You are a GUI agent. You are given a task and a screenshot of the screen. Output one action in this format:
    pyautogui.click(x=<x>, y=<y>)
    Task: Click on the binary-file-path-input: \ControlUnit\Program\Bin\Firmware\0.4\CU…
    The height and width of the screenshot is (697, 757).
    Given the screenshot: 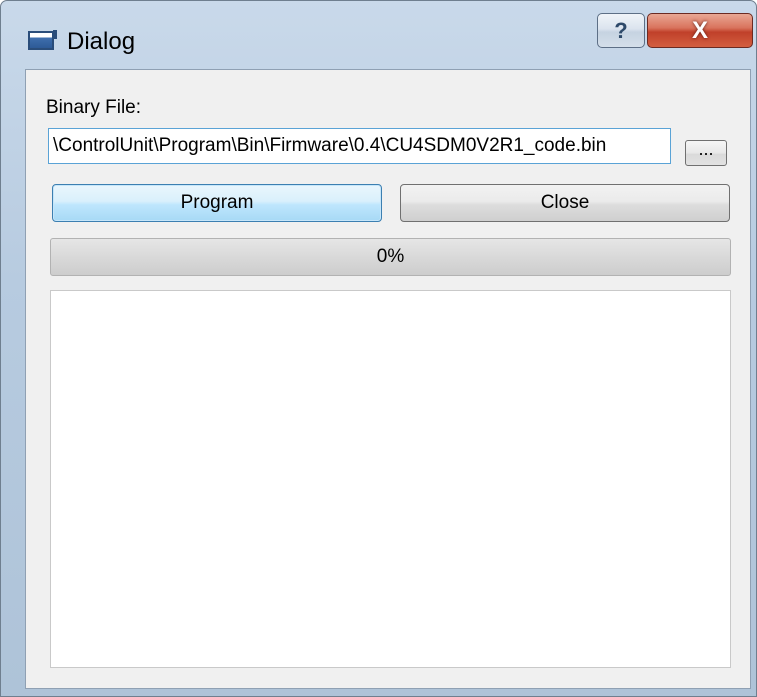 What is the action you would take?
    pyautogui.click(x=359, y=146)
    